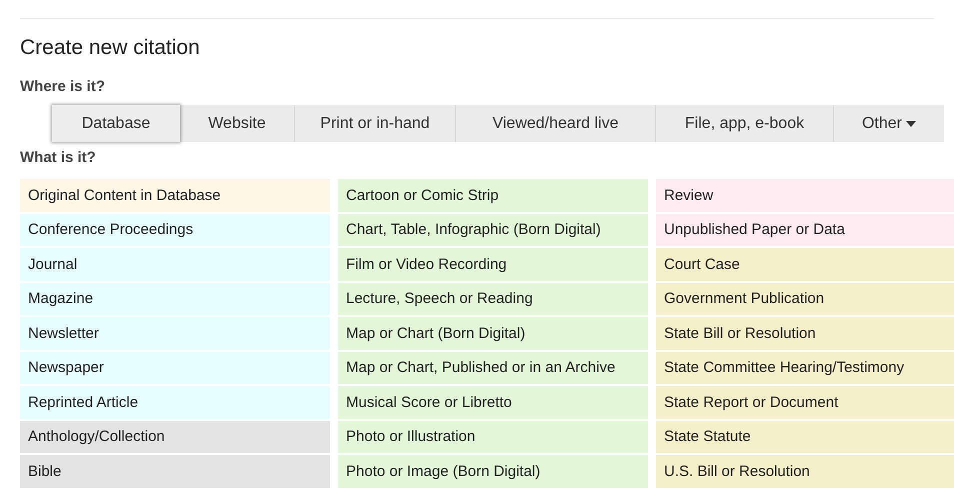  Describe the element at coordinates (175, 333) in the screenshot. I see `citation-type-option: Newsletter` at that location.